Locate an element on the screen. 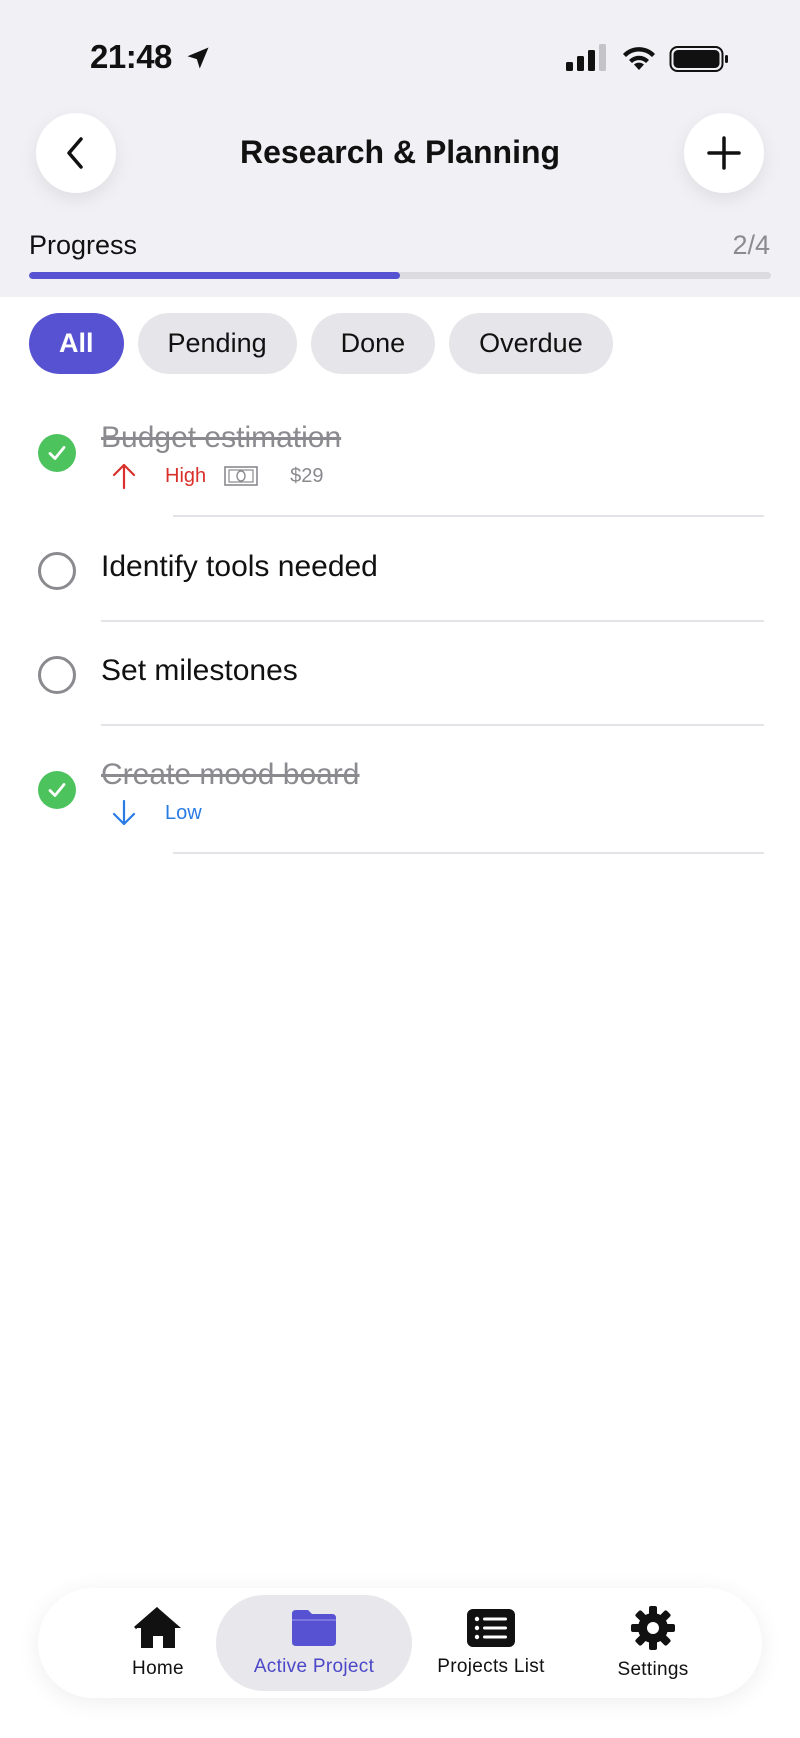  status-time: 21:48 is located at coordinates (131, 56).